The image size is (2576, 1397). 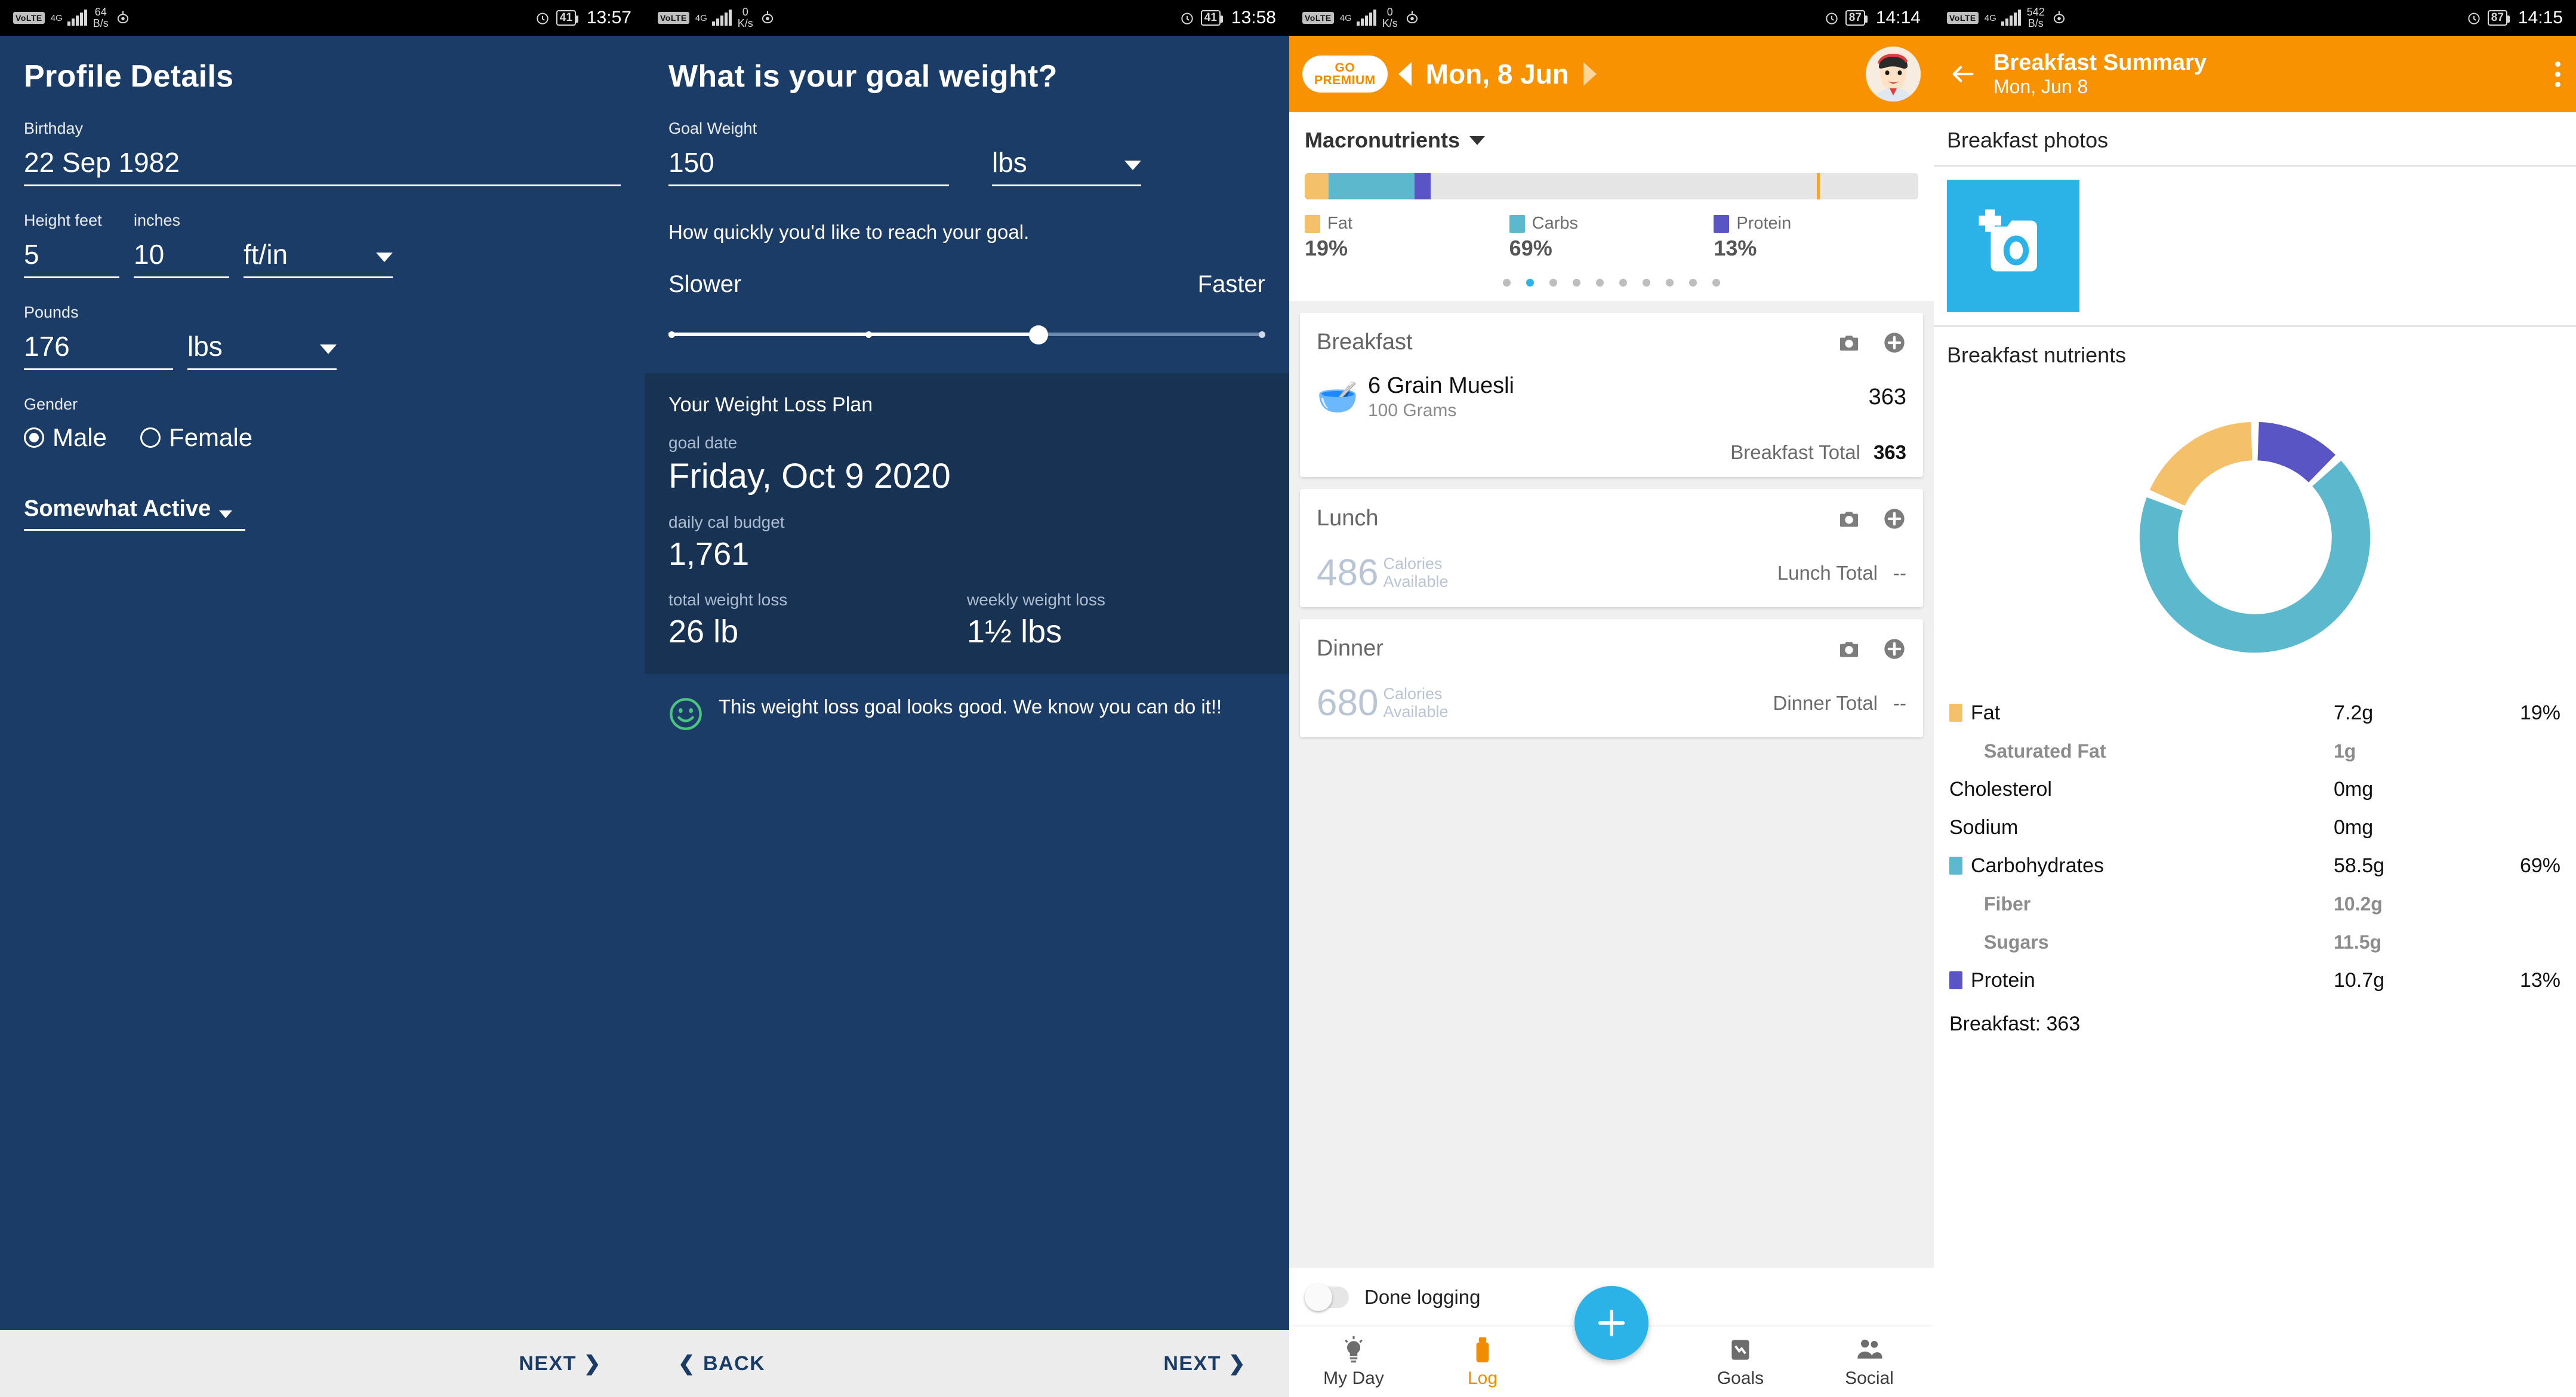 I want to click on meal-card-breakfast: Breakfast 🥣 6 Grain Muesli 100 Grams 363, so click(x=1611, y=395).